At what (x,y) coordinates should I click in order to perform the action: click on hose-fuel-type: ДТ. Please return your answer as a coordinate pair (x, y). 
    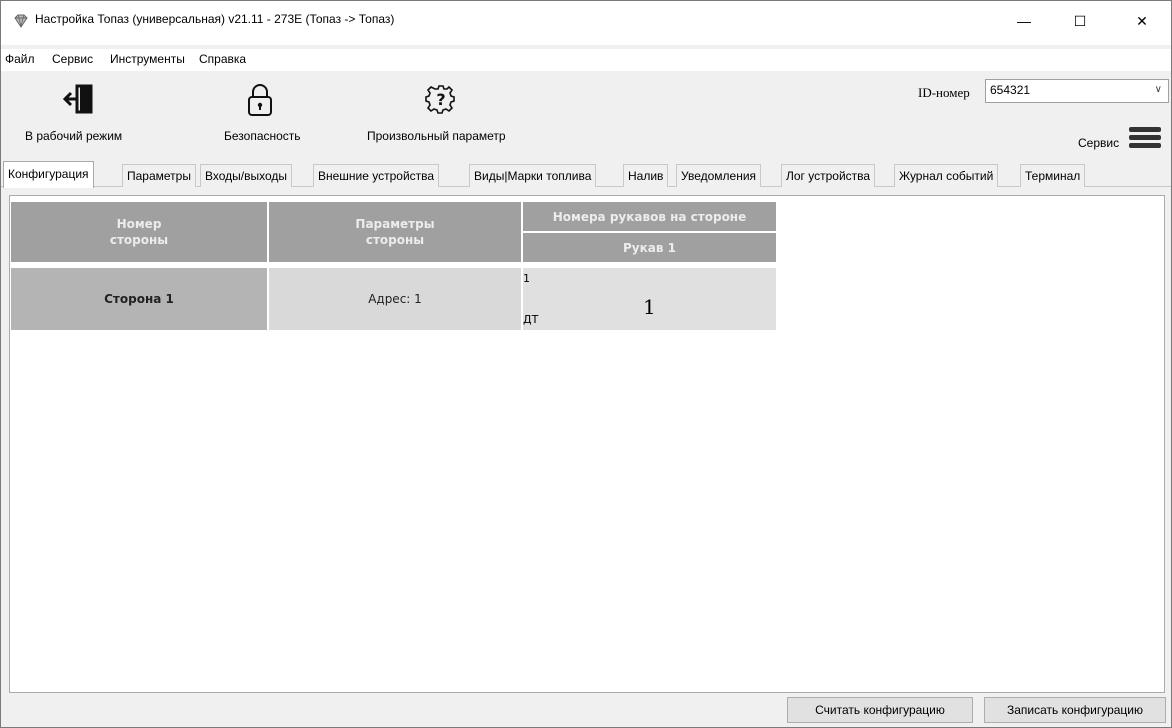
    Looking at the image, I should click on (531, 319).